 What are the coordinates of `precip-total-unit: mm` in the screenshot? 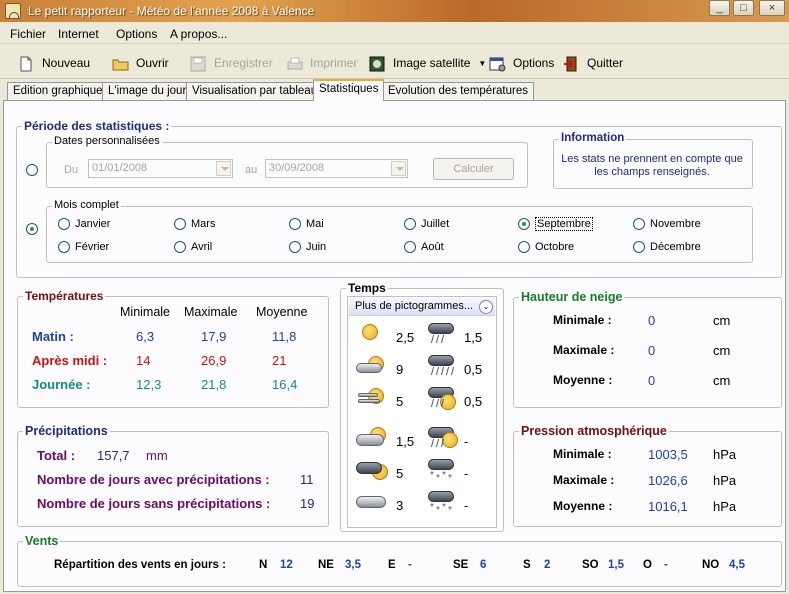 It's located at (157, 455).